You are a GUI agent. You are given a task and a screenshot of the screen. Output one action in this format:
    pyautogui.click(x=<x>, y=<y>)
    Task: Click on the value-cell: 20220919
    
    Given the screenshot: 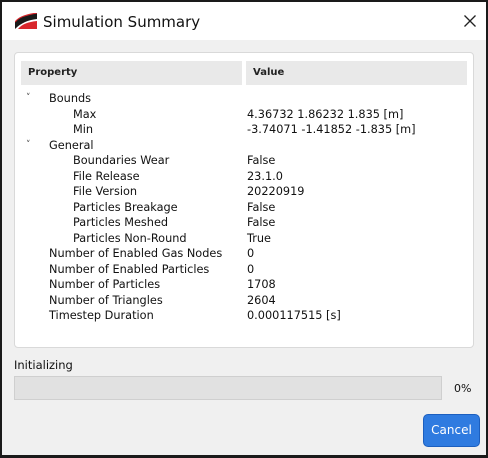 What is the action you would take?
    pyautogui.click(x=276, y=191)
    